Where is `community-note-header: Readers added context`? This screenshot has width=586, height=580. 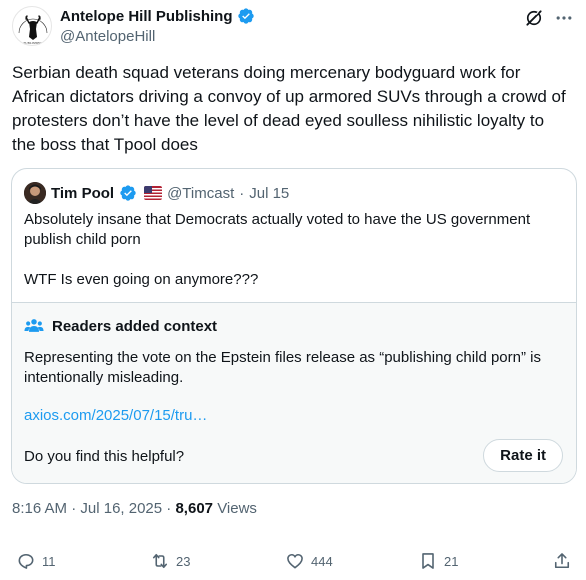 community-note-header: Readers added context is located at coordinates (120, 326).